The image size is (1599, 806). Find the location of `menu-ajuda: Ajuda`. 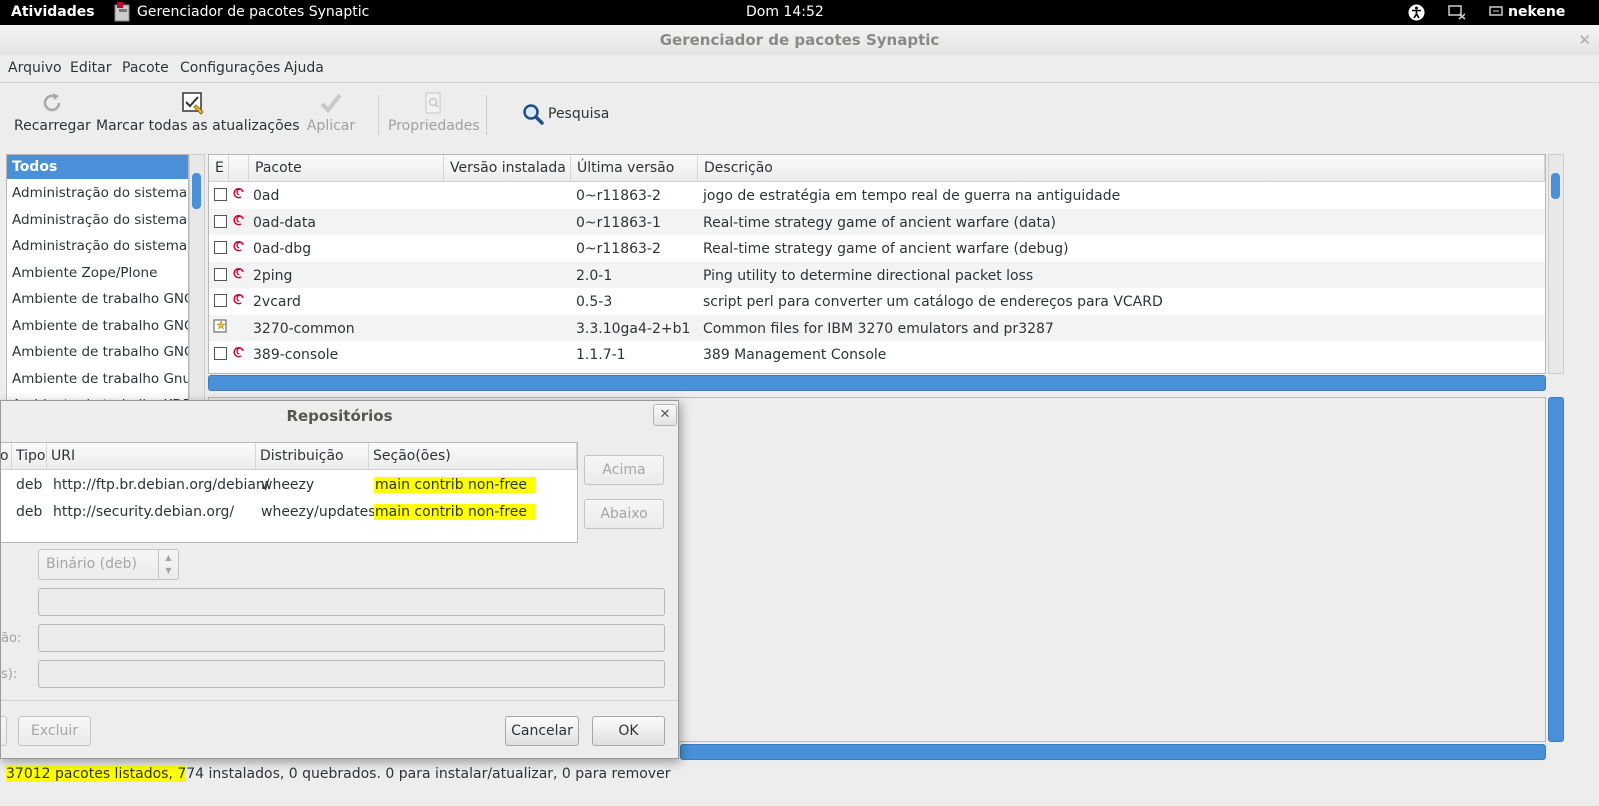

menu-ajuda: Ajuda is located at coordinates (304, 68).